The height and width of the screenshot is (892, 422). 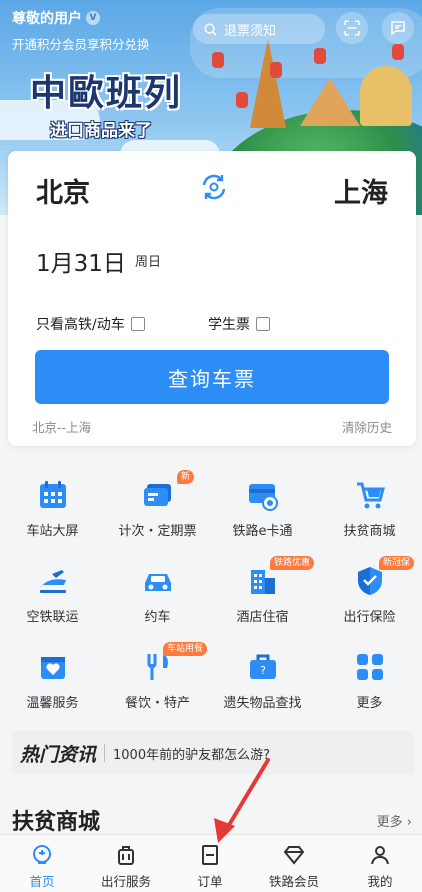 I want to click on scan-button, so click(x=352, y=28).